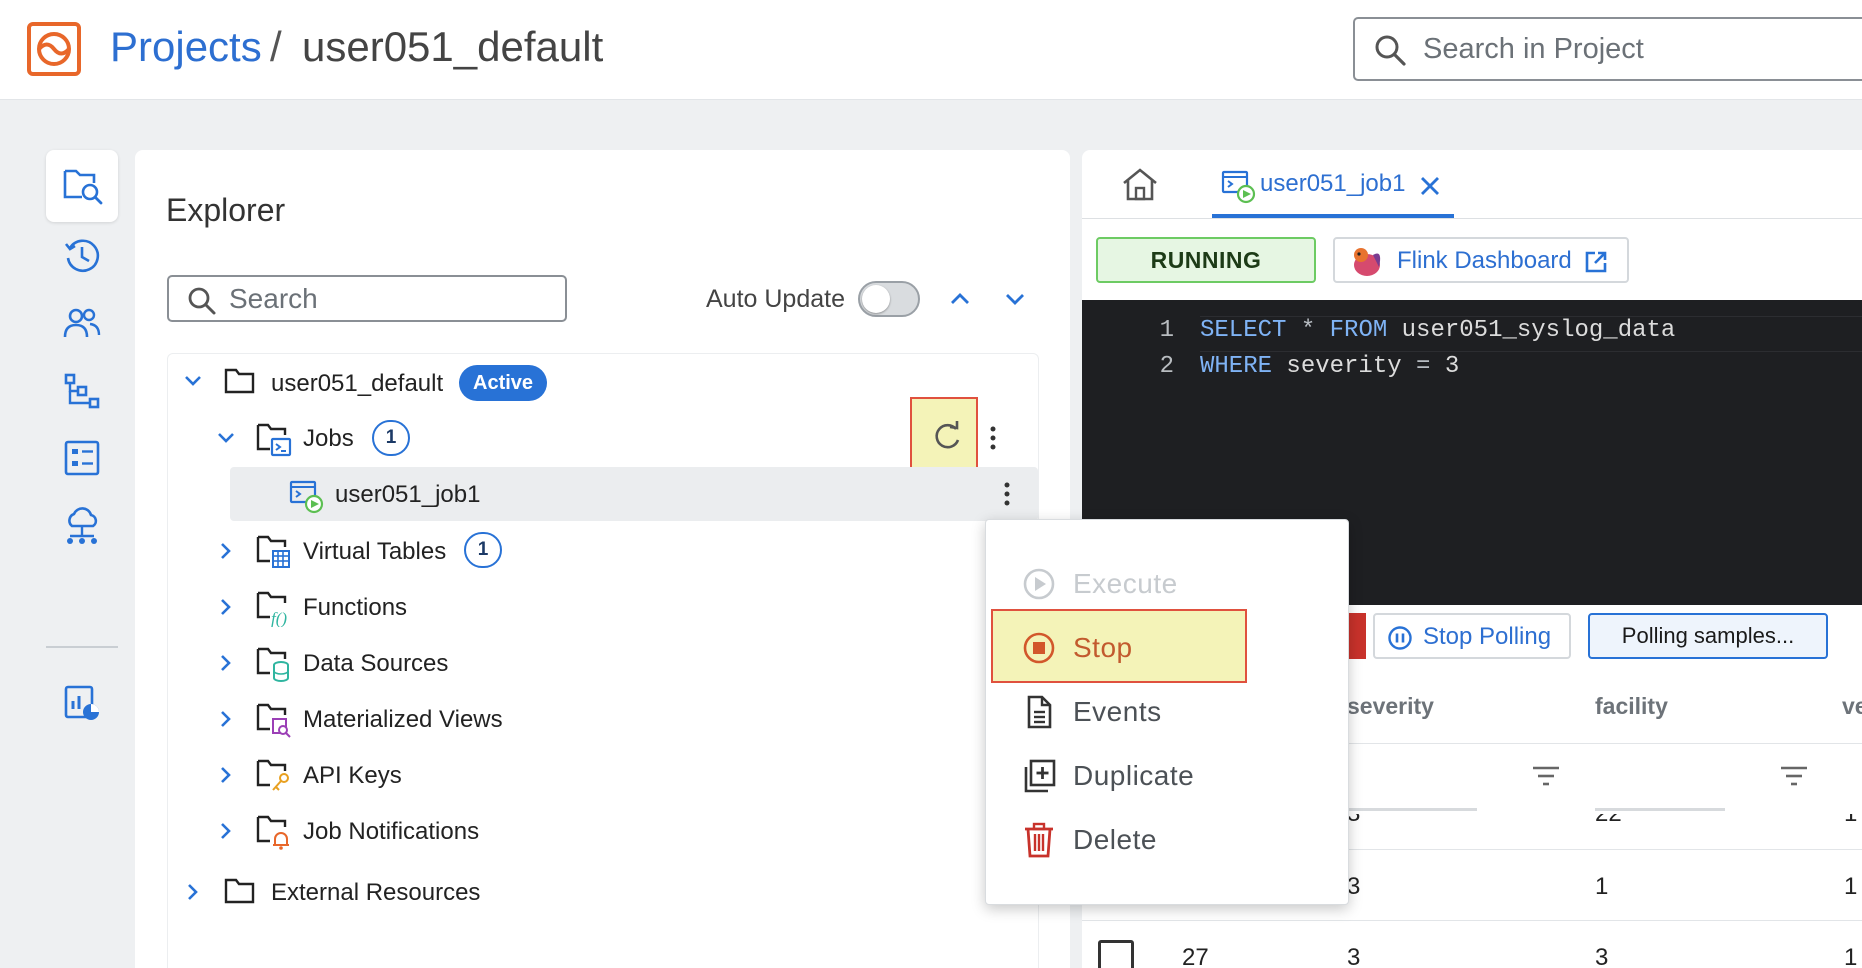 This screenshot has width=1862, height=968. I want to click on close-icon, so click(1430, 186).